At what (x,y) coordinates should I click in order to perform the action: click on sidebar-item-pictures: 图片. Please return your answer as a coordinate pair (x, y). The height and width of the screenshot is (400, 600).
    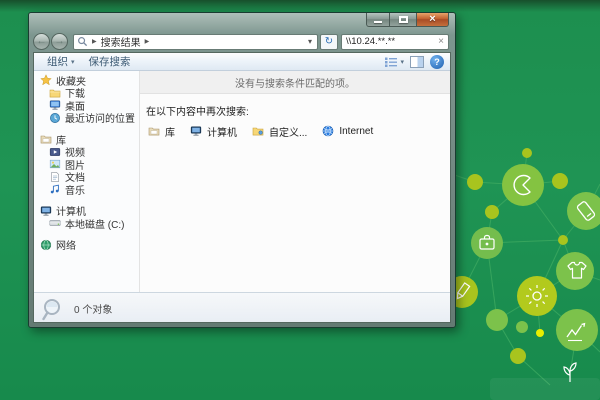
    Looking at the image, I should click on (86, 165).